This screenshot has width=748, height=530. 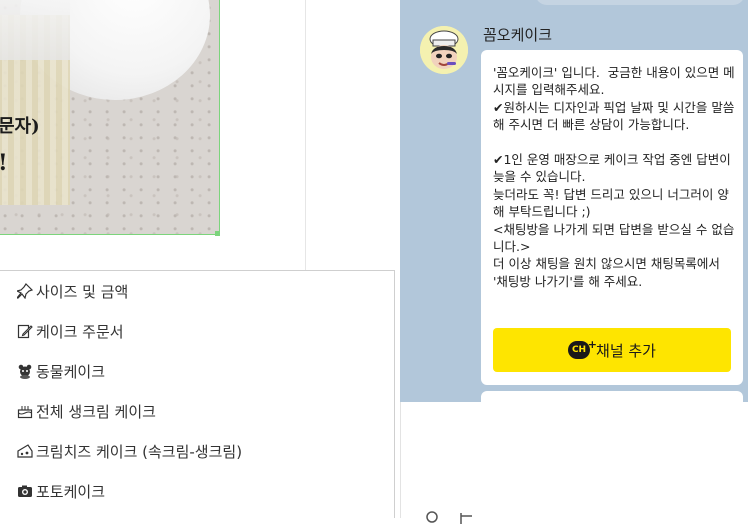 I want to click on search-icon, so click(x=433, y=518).